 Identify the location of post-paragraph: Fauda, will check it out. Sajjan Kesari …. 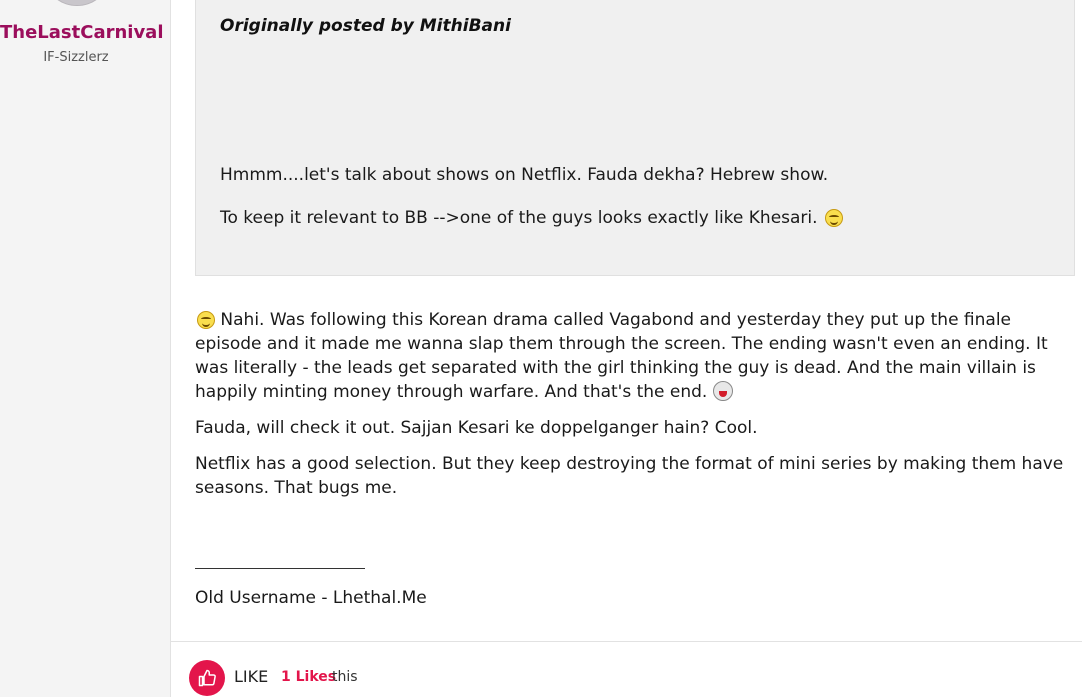
(476, 428).